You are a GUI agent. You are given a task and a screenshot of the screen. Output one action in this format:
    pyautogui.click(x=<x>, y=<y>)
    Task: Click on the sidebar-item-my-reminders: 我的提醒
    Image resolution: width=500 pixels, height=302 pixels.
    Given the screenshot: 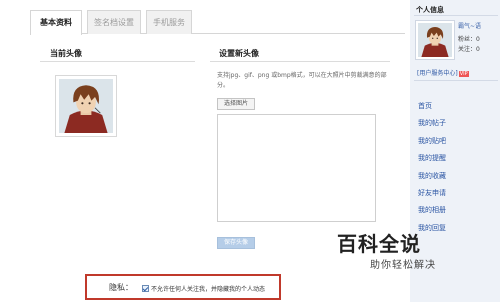 What is the action you would take?
    pyautogui.click(x=432, y=158)
    